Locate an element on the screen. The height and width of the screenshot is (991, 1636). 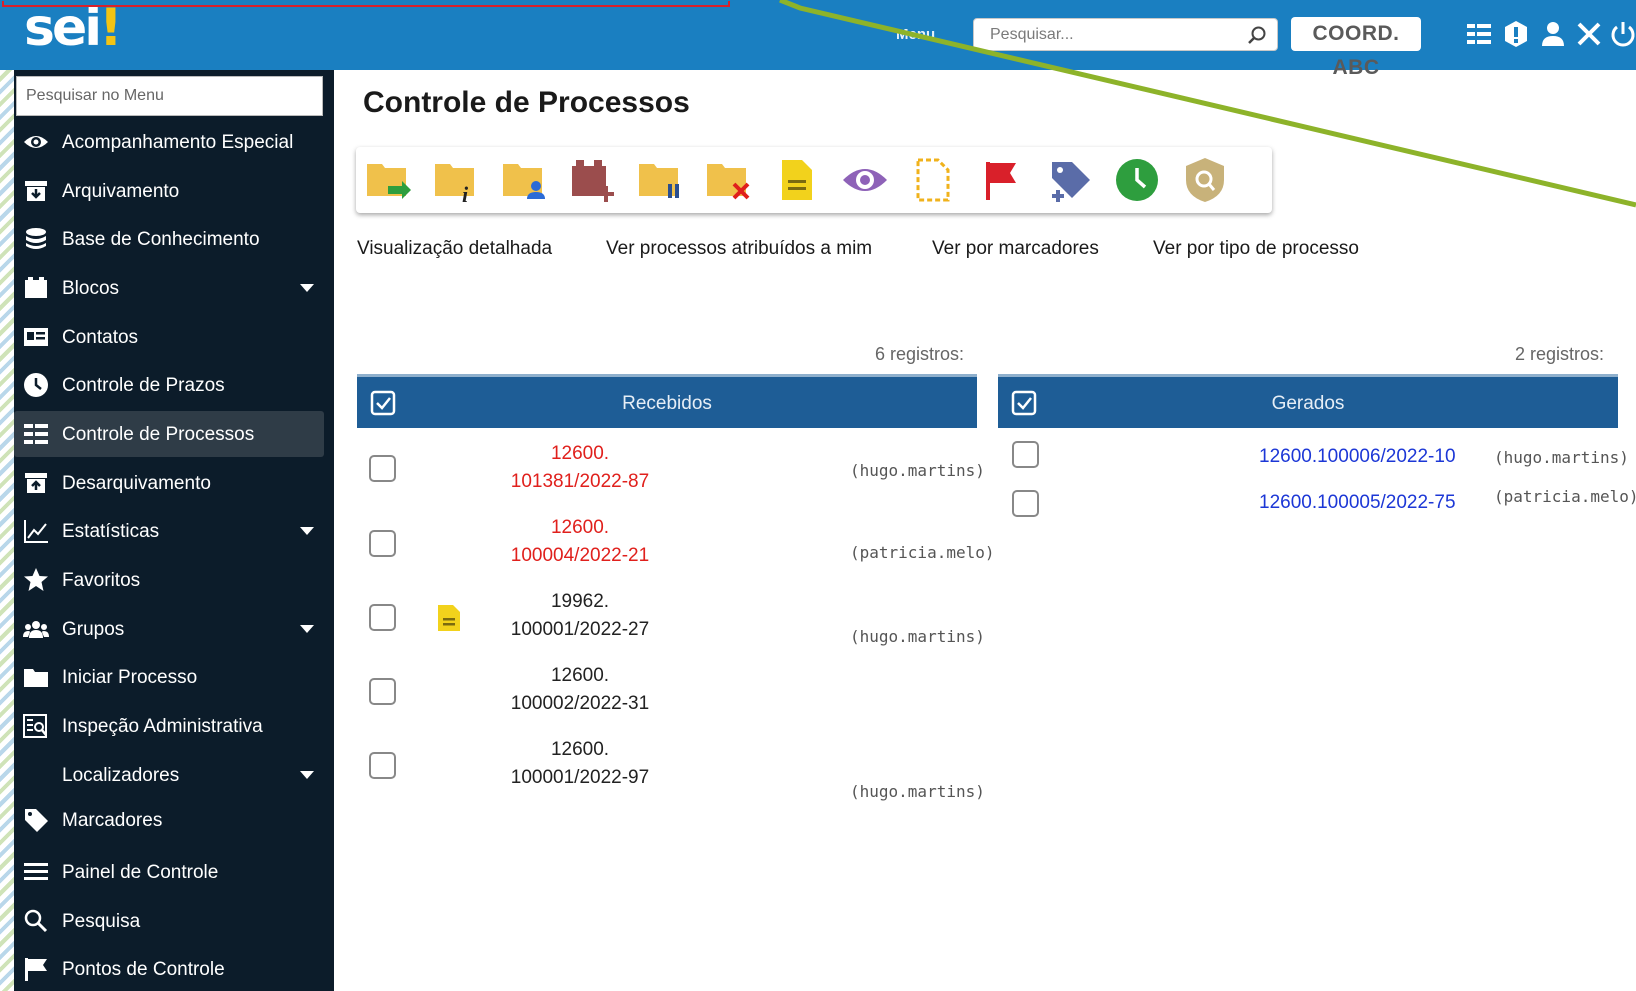
sidebar-item-base-de-conhecimento: Base de Conhecimento is located at coordinates (169, 239).